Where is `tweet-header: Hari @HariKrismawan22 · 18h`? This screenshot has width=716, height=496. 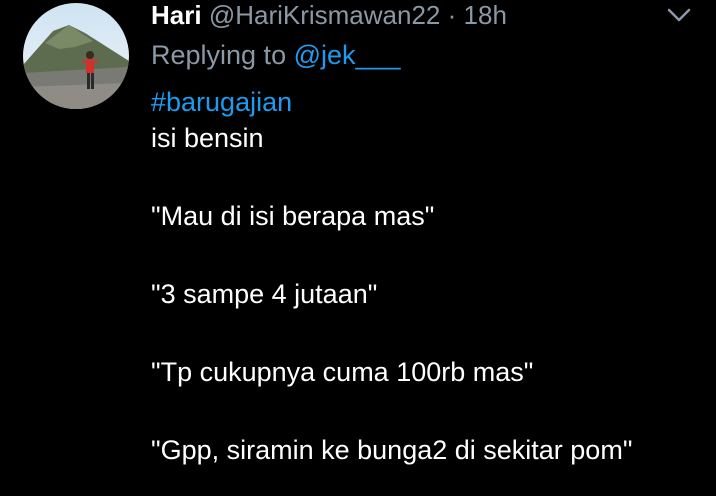
tweet-header: Hari @HariKrismawan22 · 18h is located at coordinates (329, 15).